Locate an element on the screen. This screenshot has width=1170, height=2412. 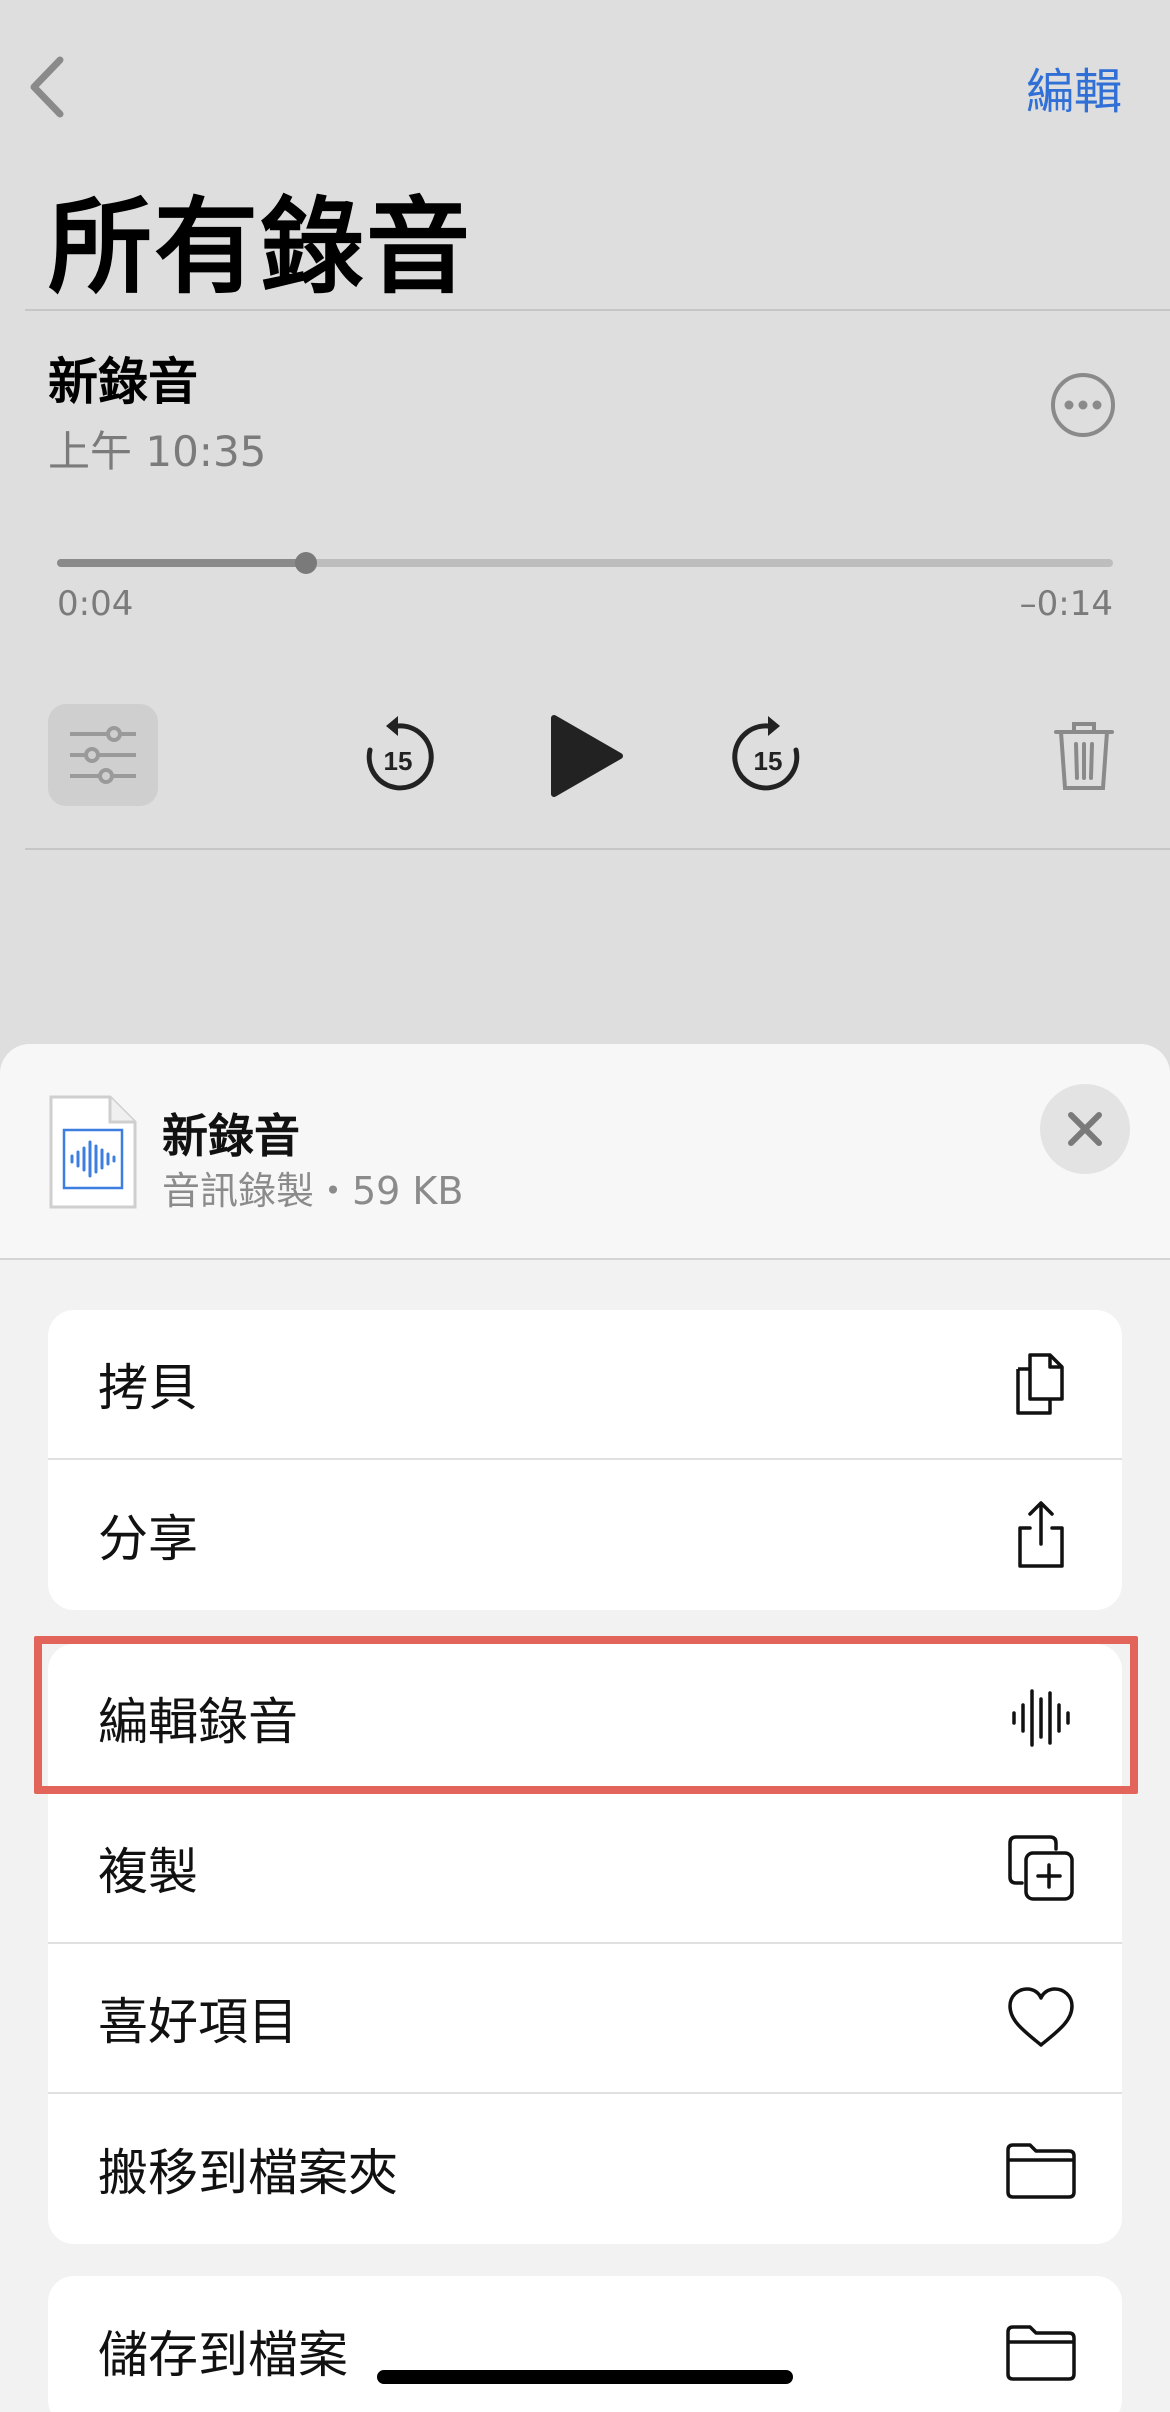
copy-icon is located at coordinates (1040, 1384).